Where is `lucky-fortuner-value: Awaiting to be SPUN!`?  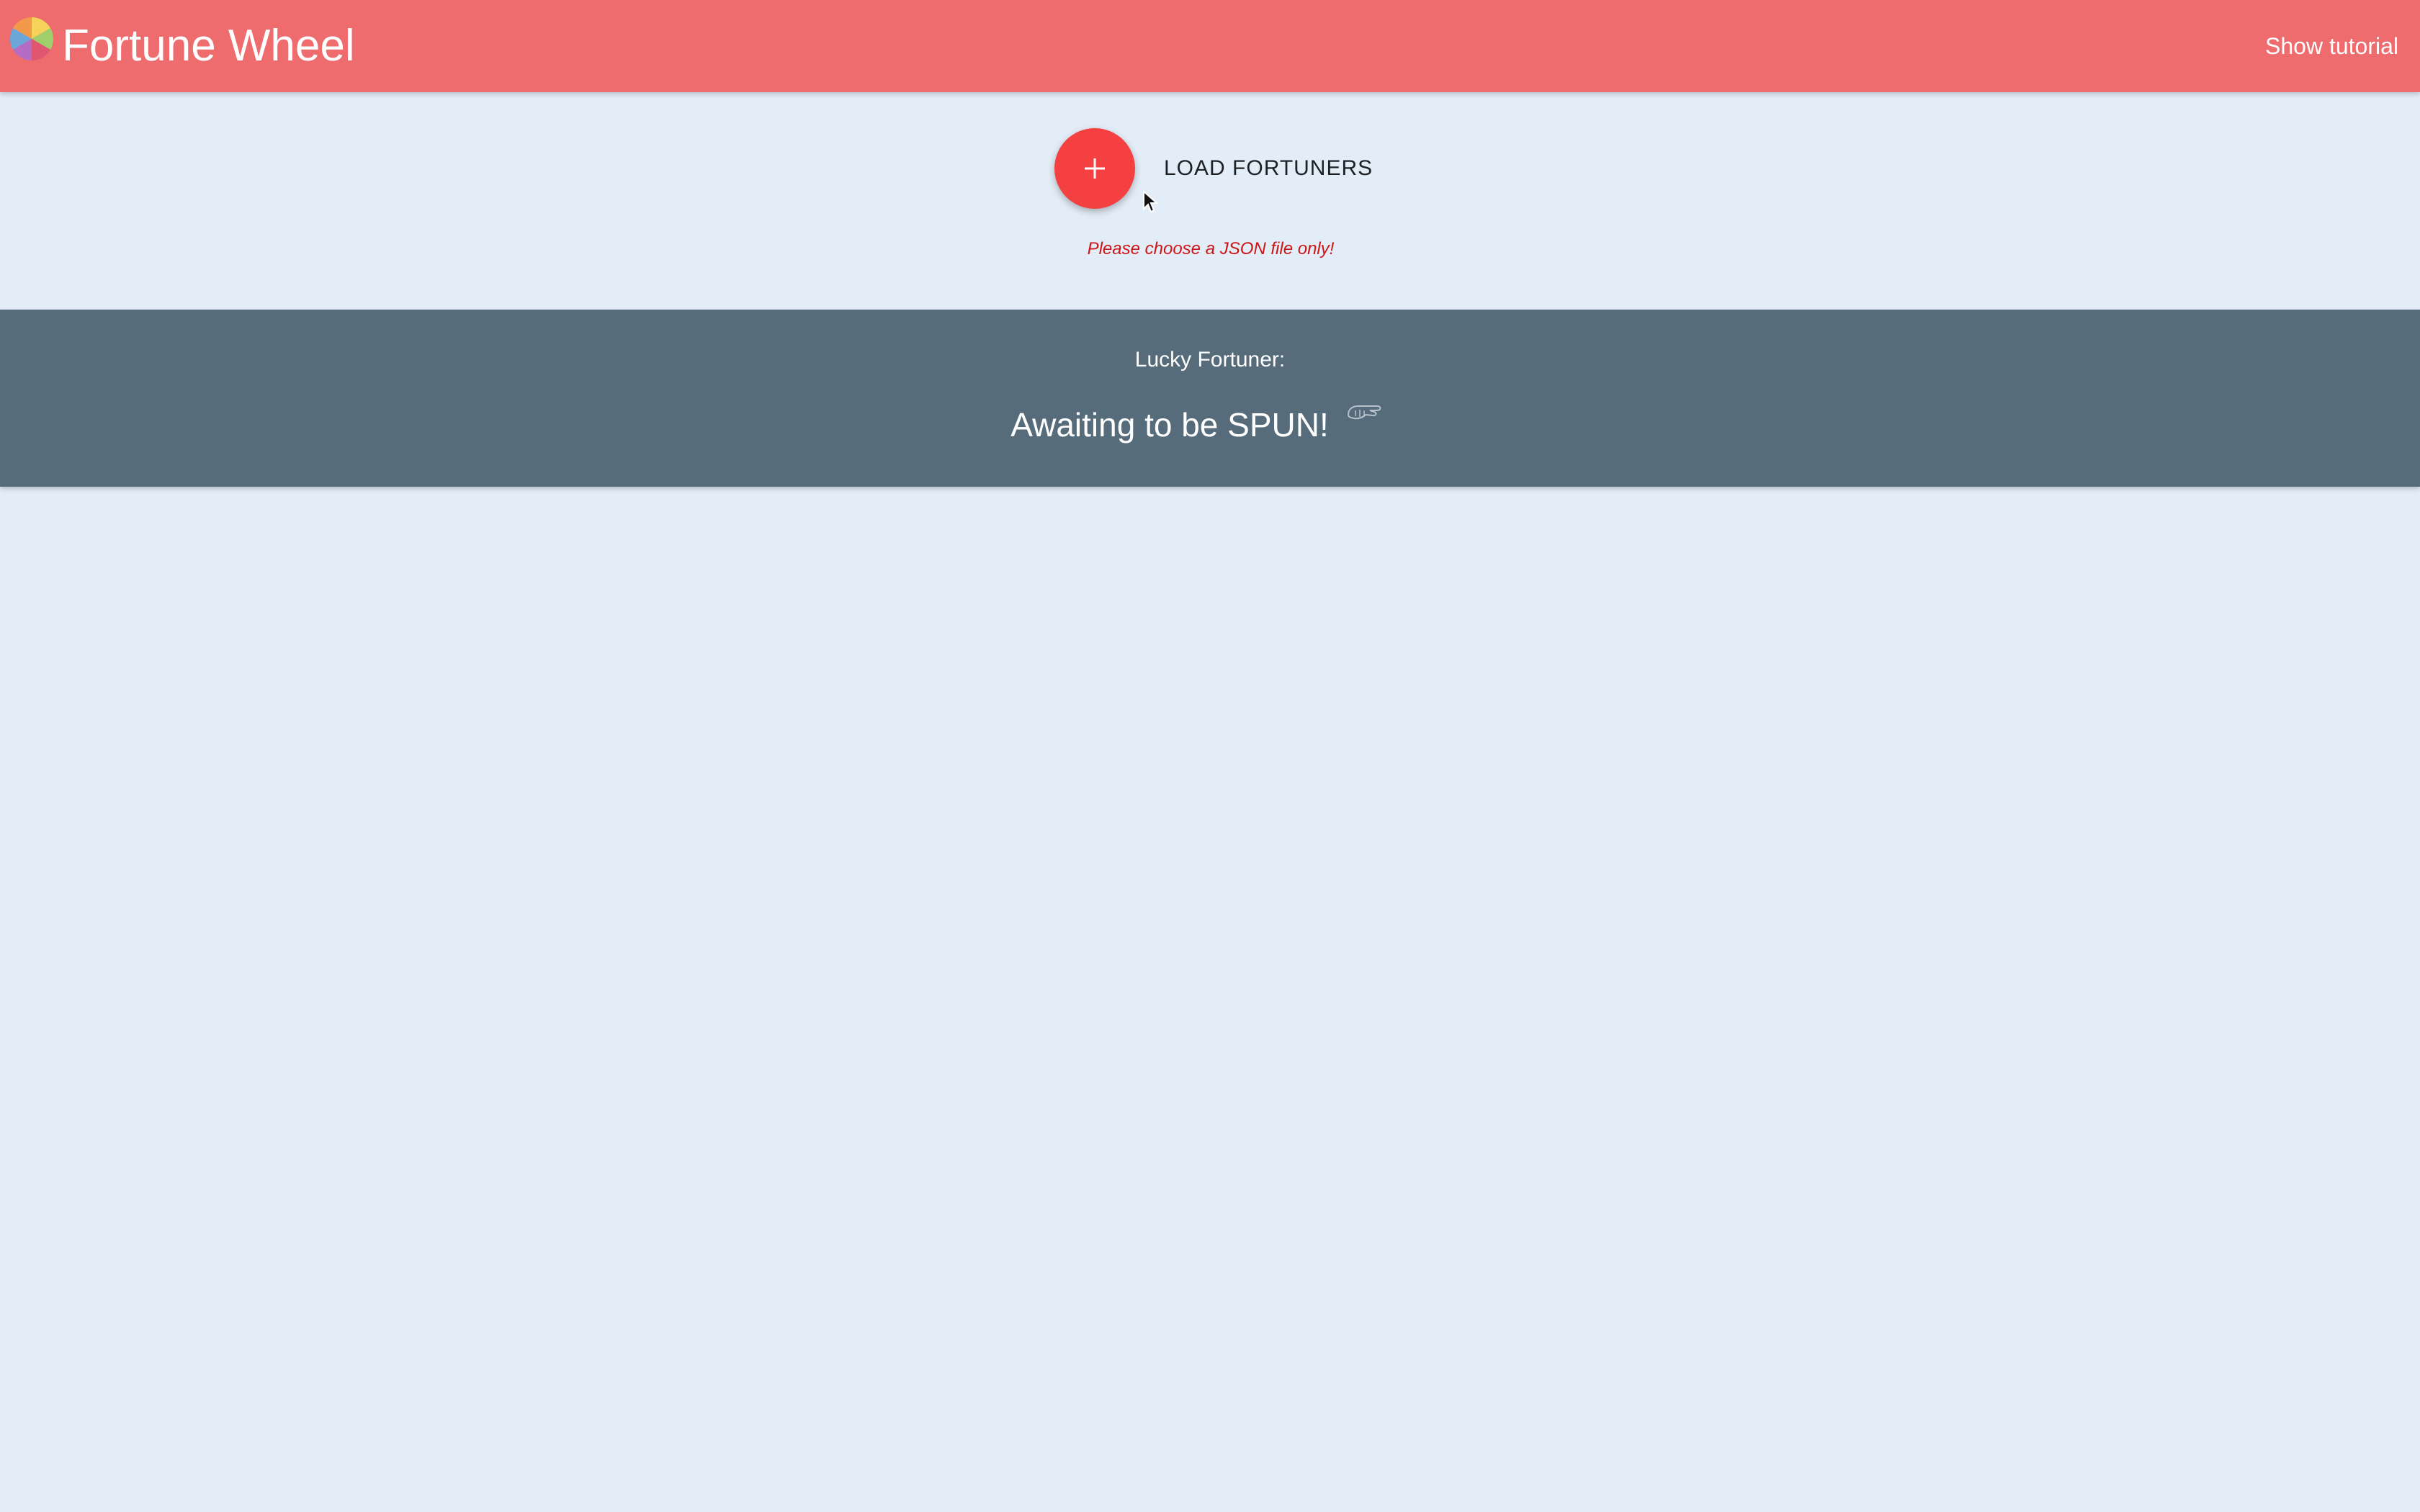 lucky-fortuner-value: Awaiting to be SPUN! is located at coordinates (1169, 425).